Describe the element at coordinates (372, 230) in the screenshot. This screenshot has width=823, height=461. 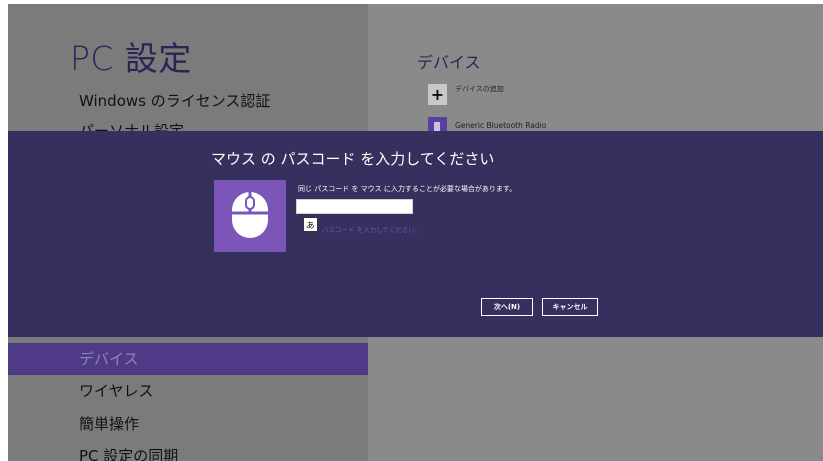
I see `passcode-hint: パスコード を入力してください。` at that location.